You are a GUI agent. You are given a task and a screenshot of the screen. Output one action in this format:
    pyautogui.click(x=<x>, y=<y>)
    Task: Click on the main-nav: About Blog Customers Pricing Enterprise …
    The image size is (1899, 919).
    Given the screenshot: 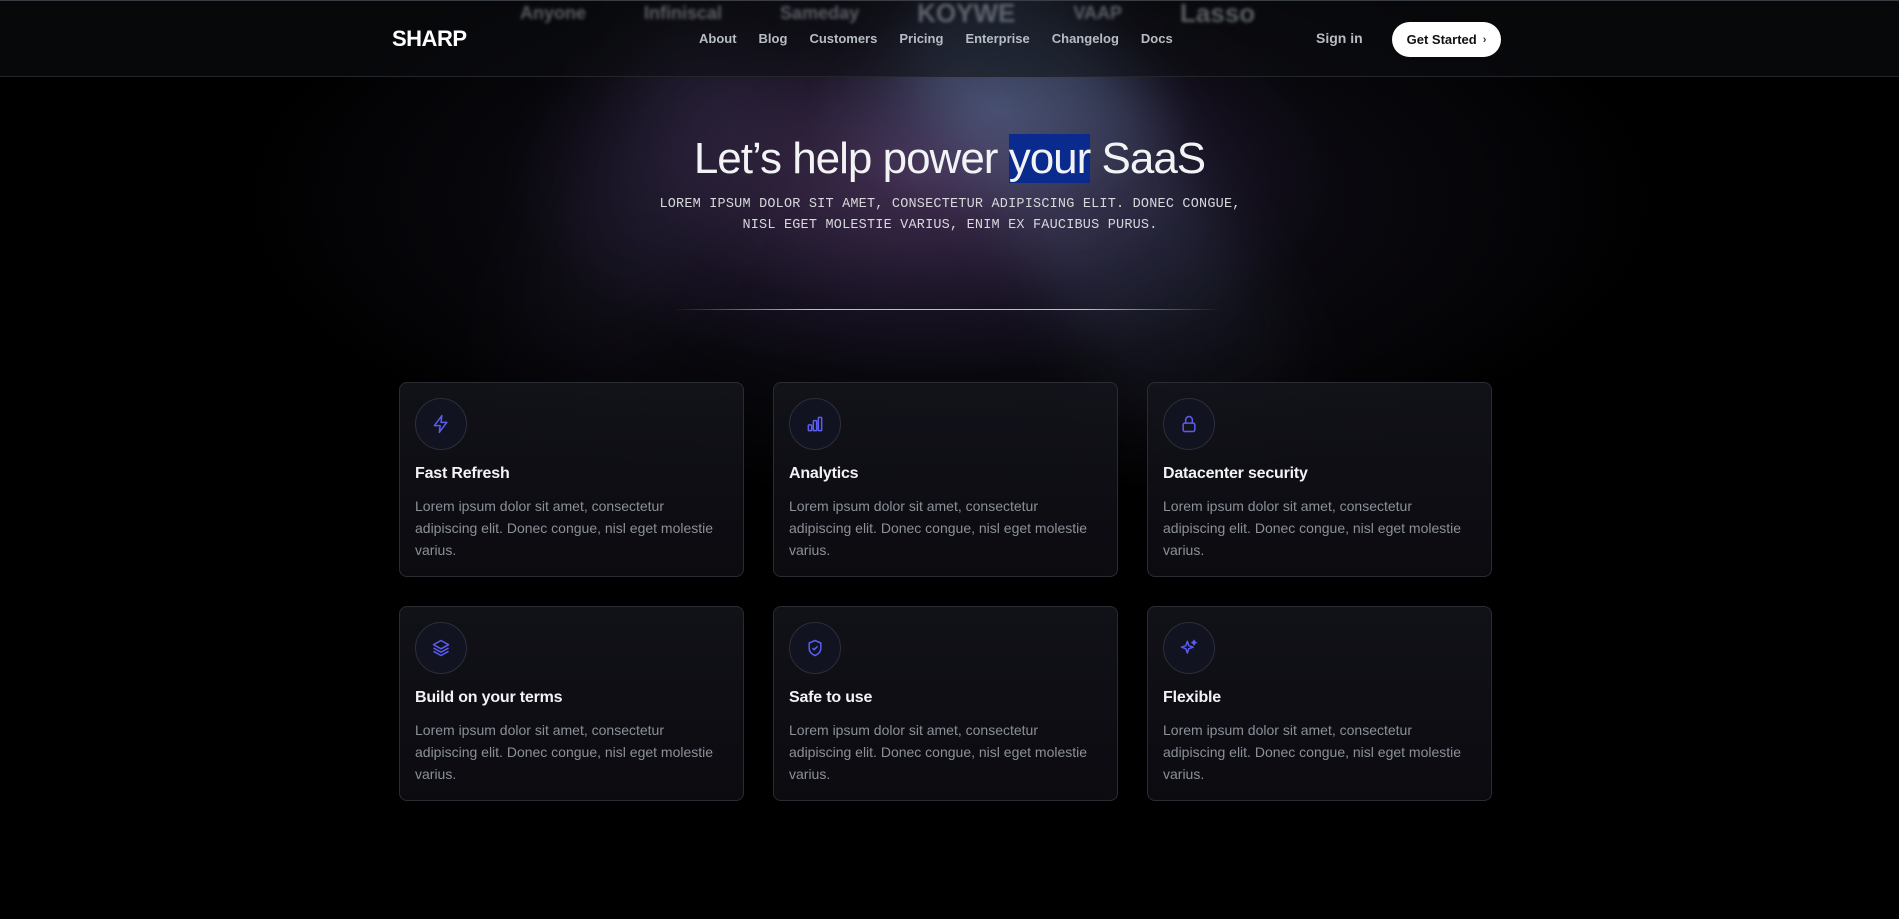 What is the action you would take?
    pyautogui.click(x=936, y=38)
    